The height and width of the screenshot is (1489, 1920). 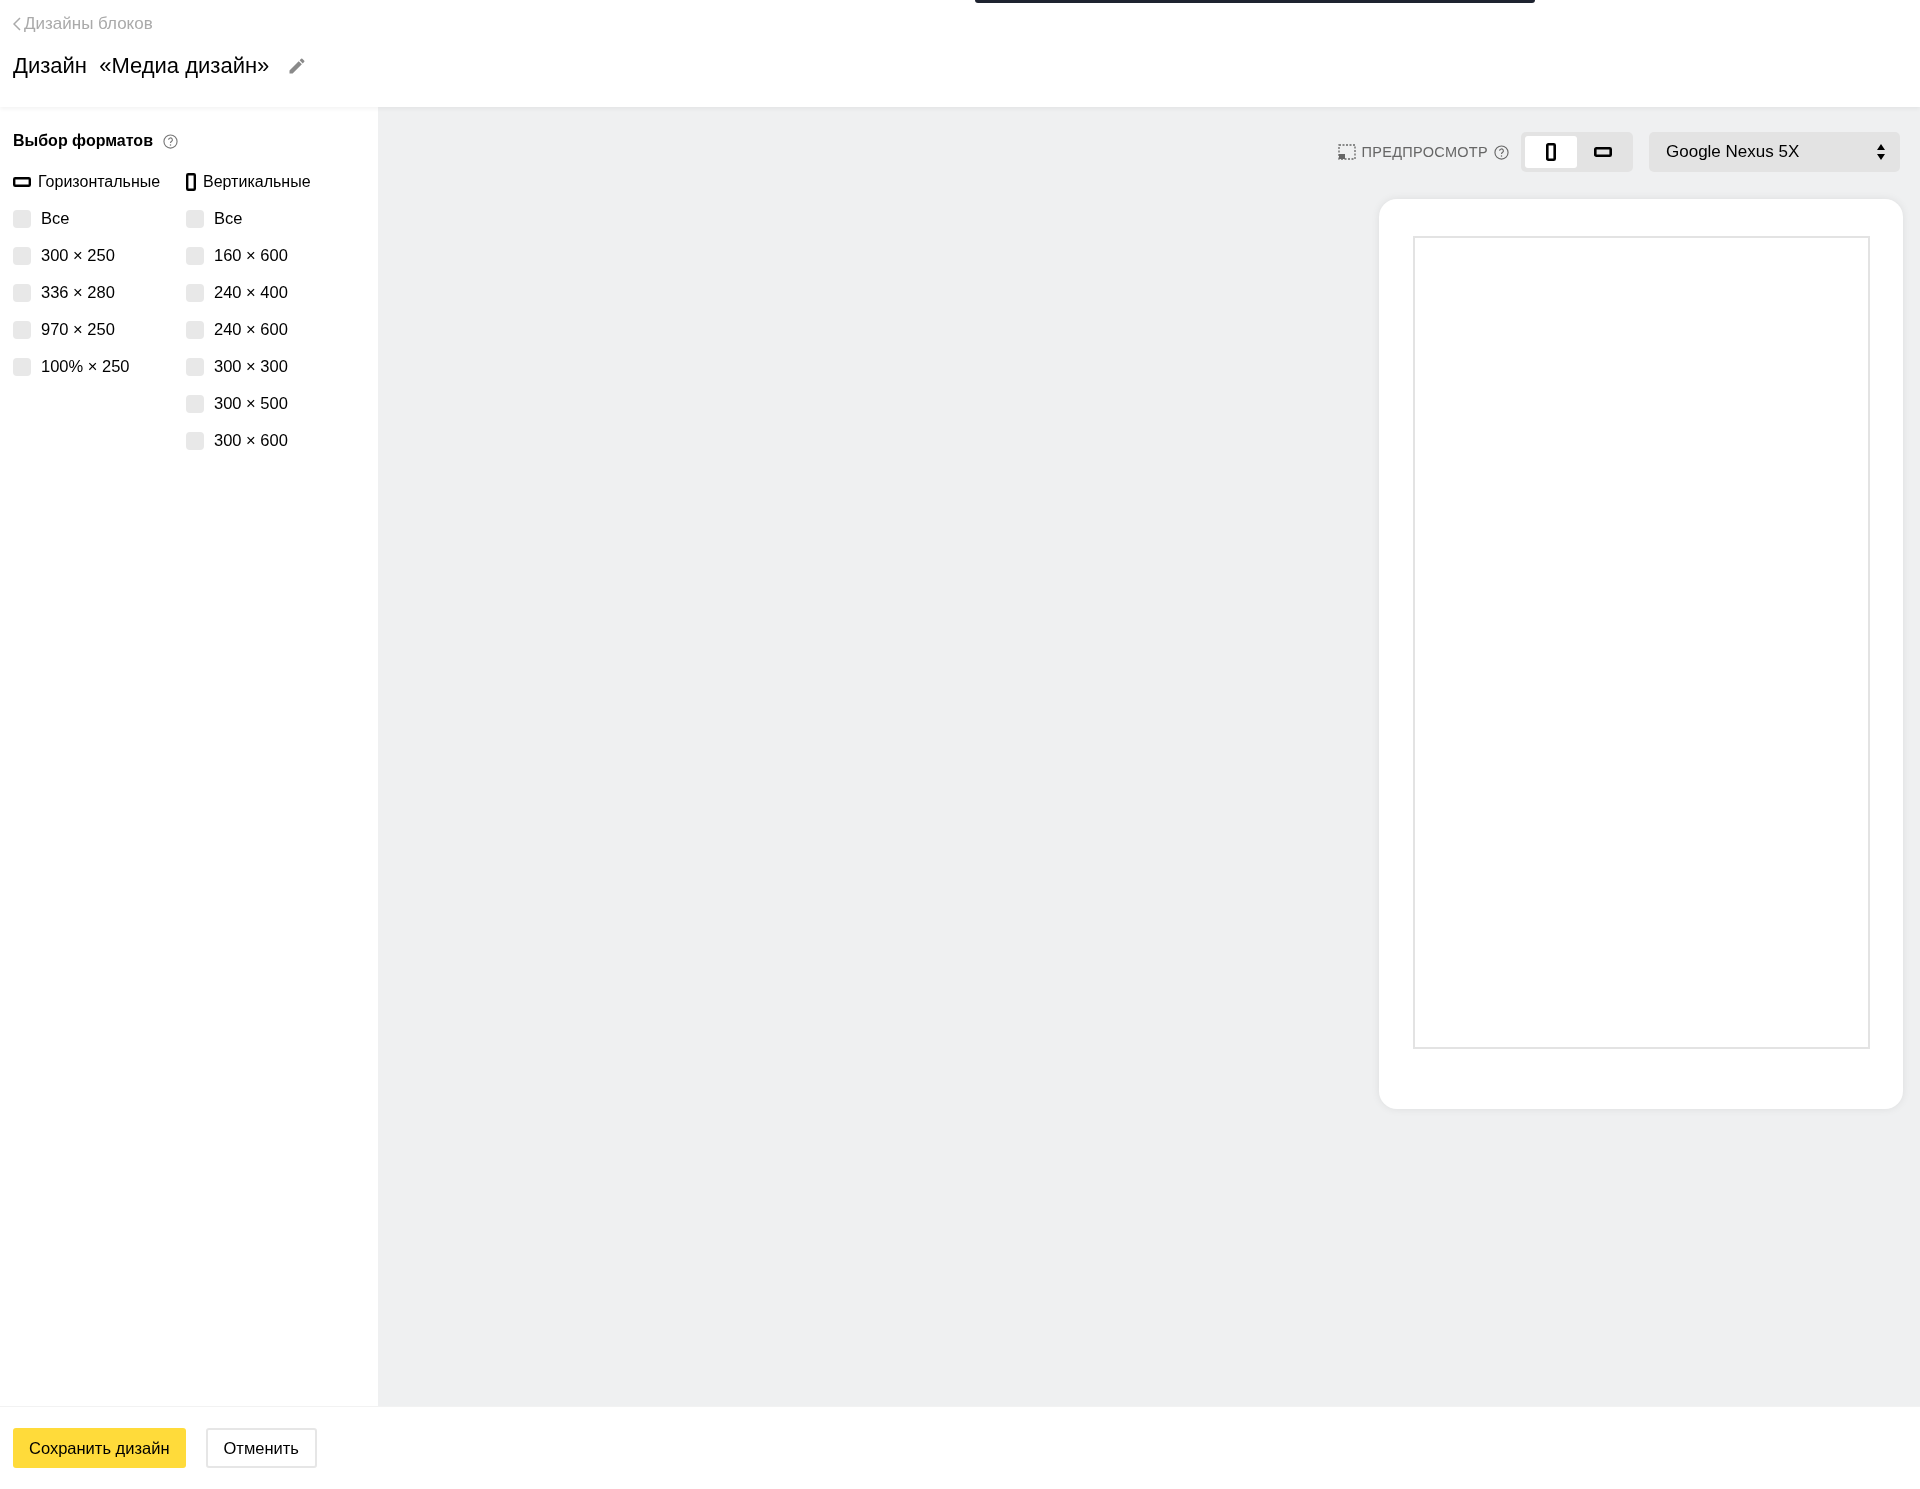 What do you see at coordinates (251, 403) in the screenshot?
I see `checkbox-label: 300 × 500` at bounding box center [251, 403].